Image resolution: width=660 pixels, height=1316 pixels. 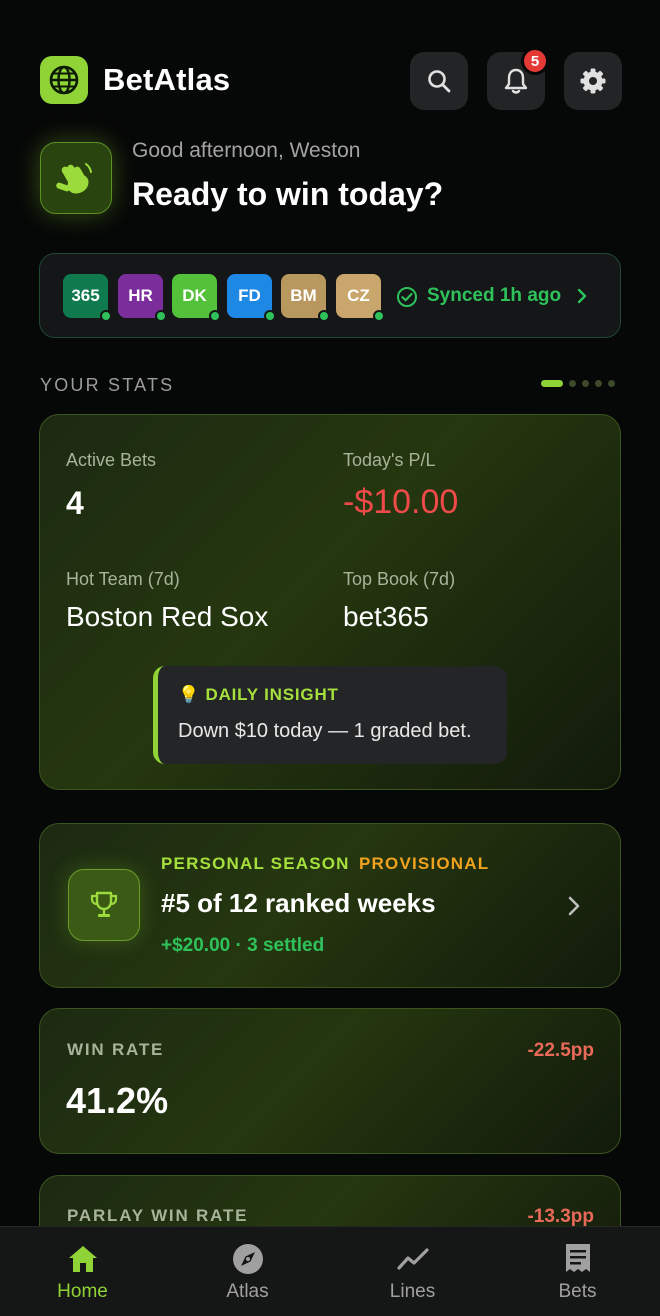 I want to click on top-book-value: bet365, so click(x=386, y=616).